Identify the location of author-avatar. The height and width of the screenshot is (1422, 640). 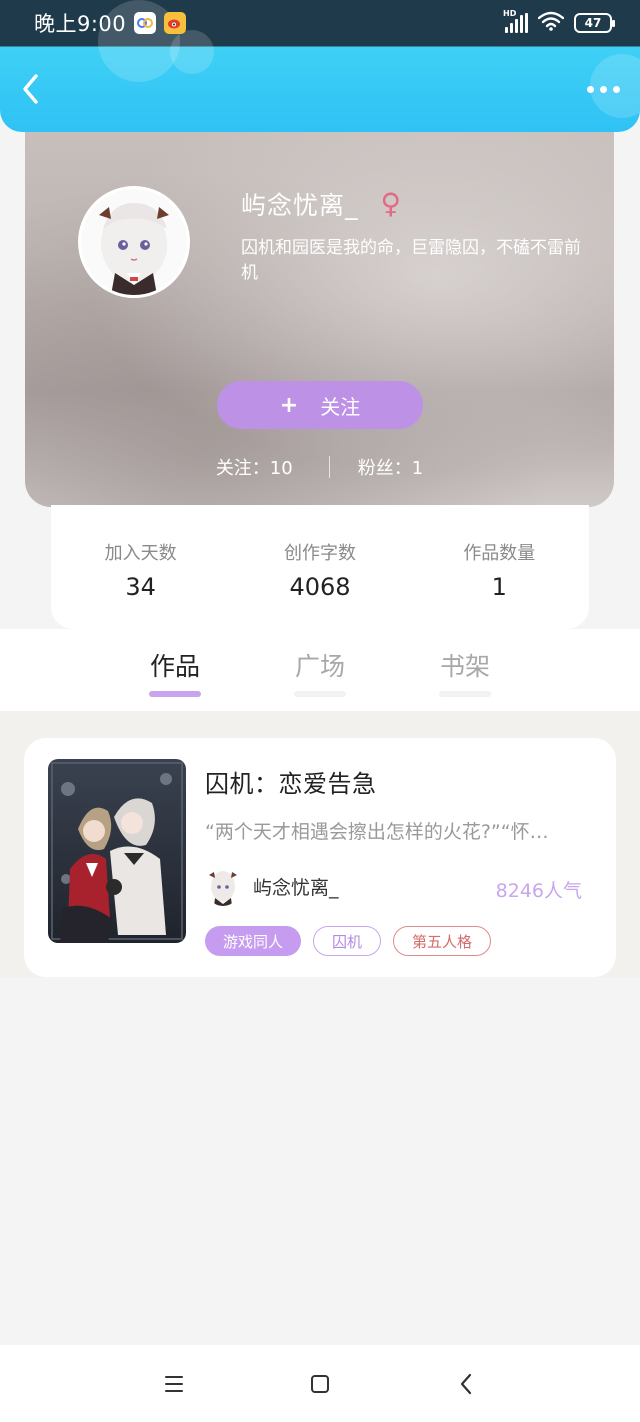
(223, 886).